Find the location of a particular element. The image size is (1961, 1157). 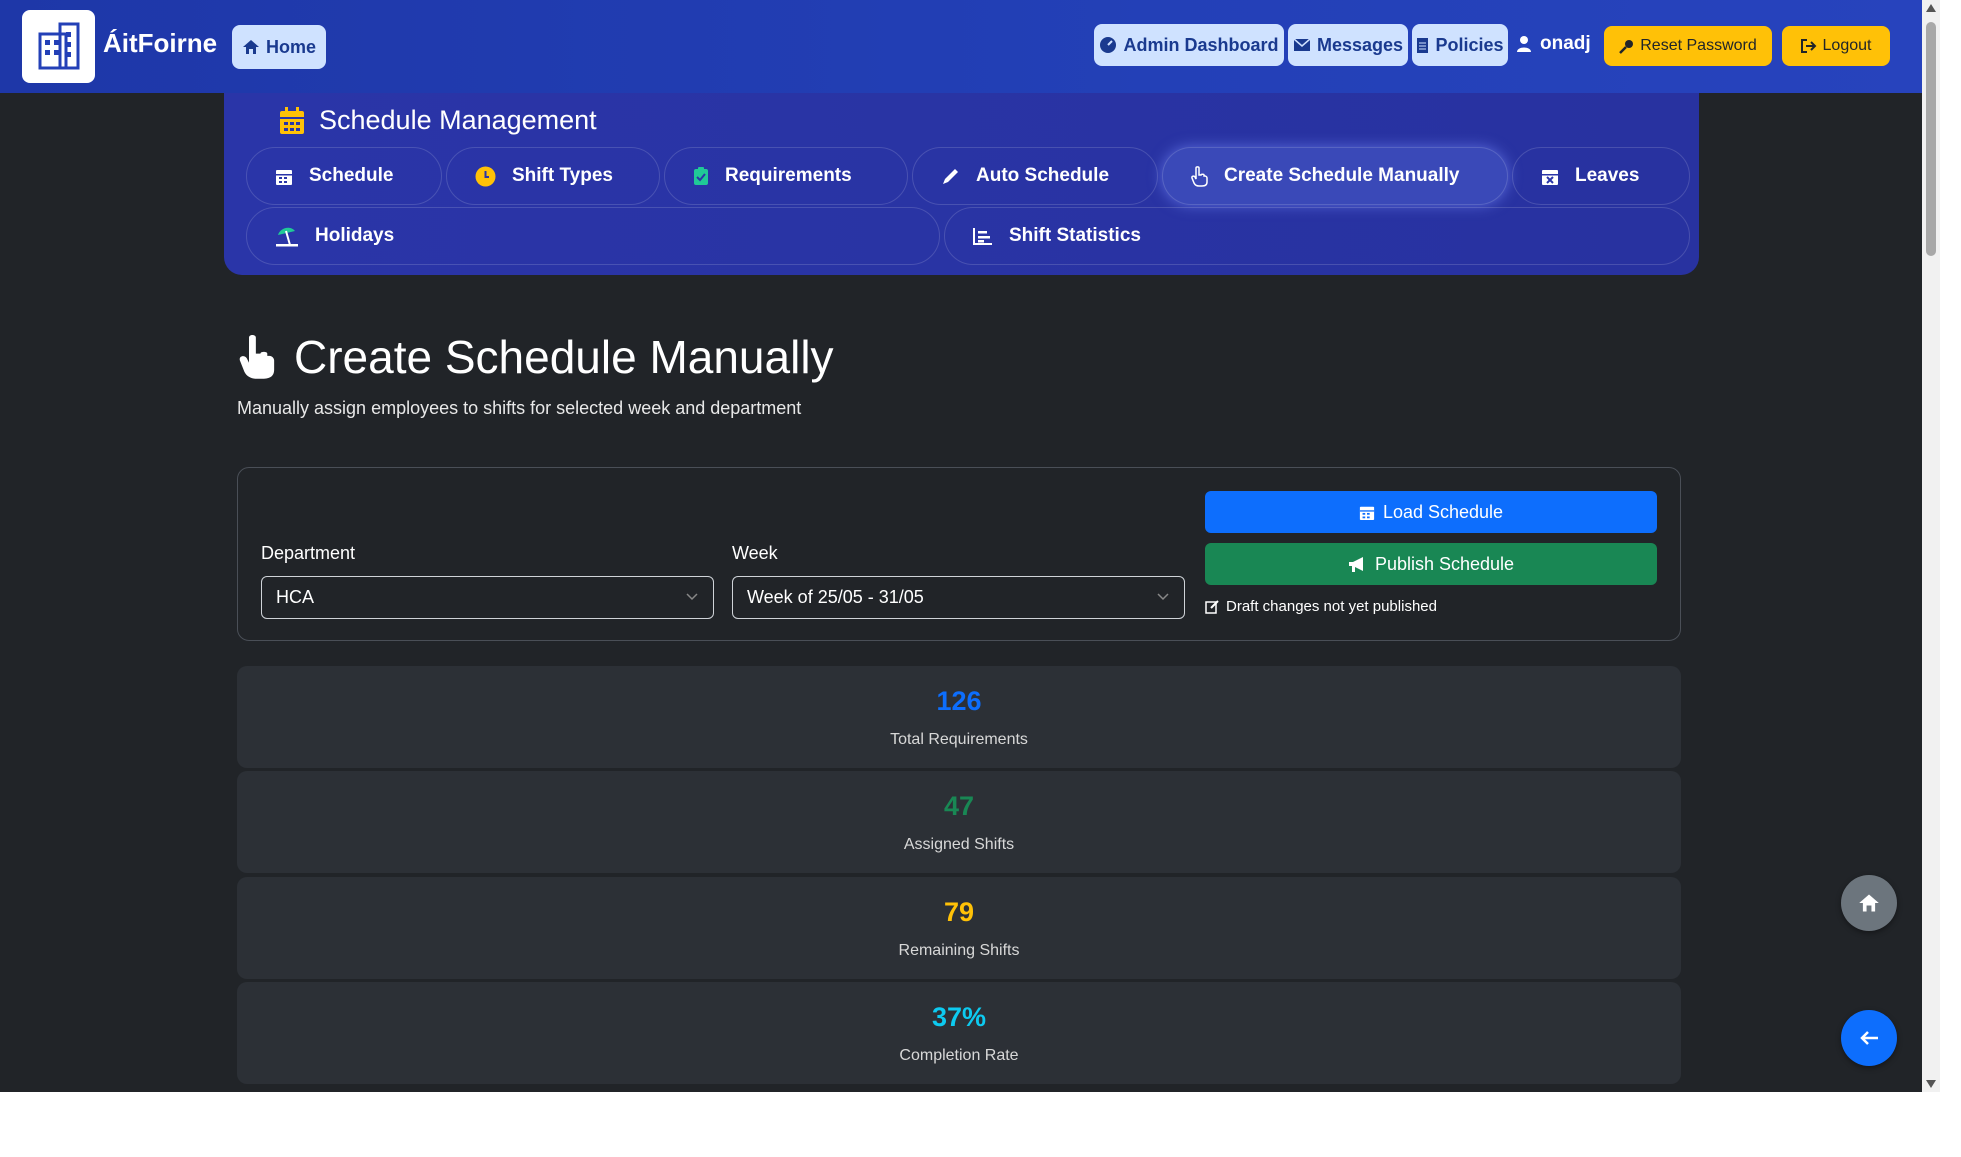

tab-auto-schedule: Auto Schedule is located at coordinates (1035, 176).